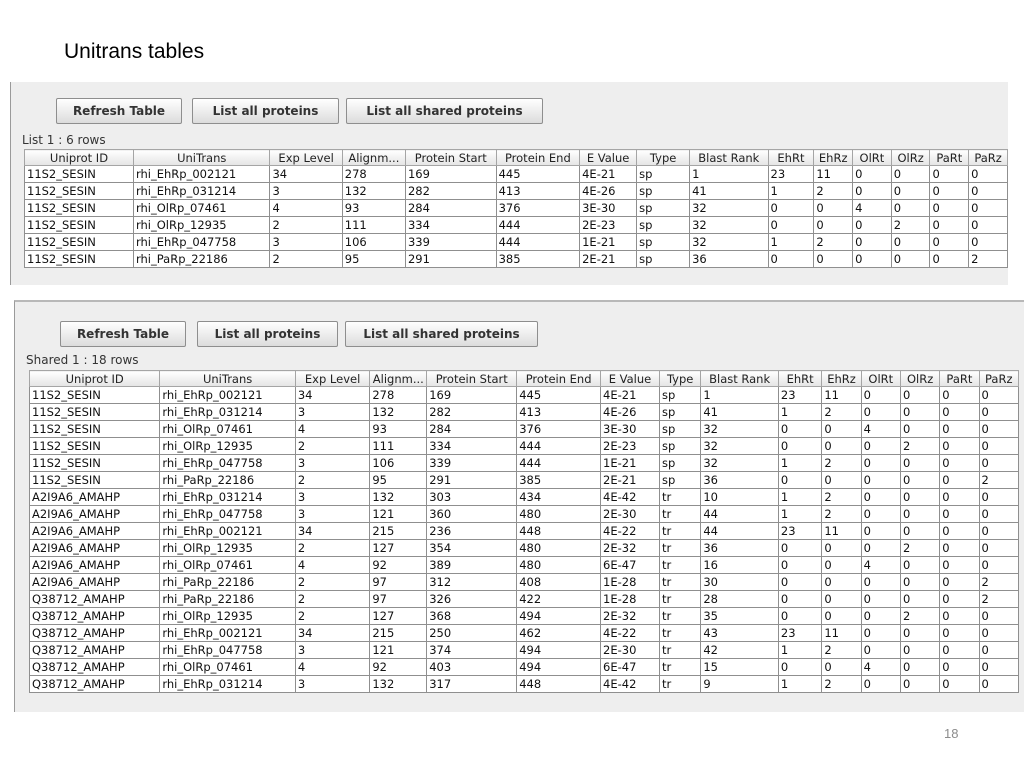  What do you see at coordinates (227, 599) in the screenshot?
I see `shared-table-cell: rhi_PaRp_22186` at bounding box center [227, 599].